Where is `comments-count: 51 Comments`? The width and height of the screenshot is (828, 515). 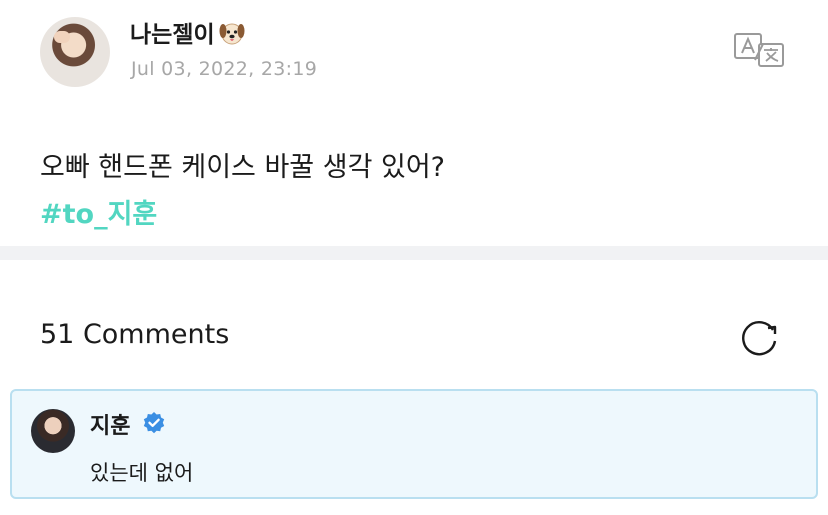
comments-count: 51 Comments is located at coordinates (135, 334).